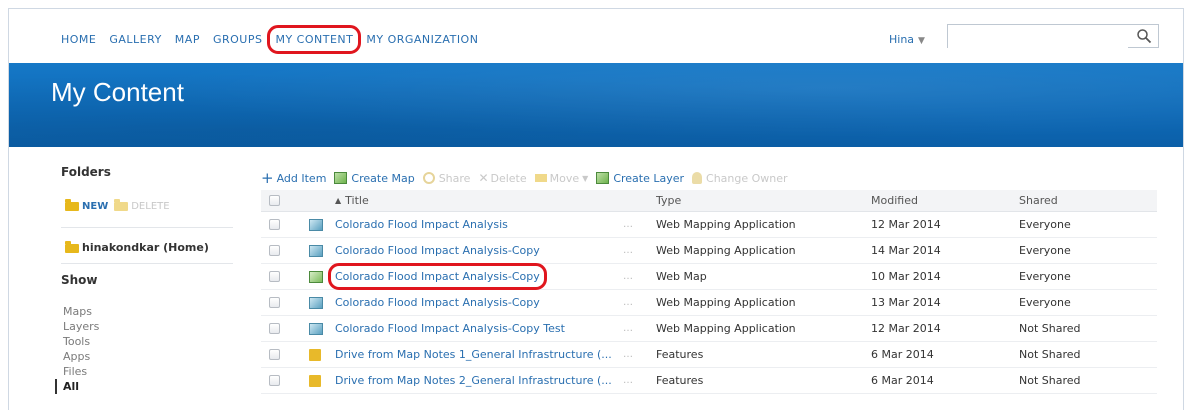 This screenshot has width=1192, height=410. Describe the element at coordinates (267, 178) in the screenshot. I see `plus-icon: +` at that location.